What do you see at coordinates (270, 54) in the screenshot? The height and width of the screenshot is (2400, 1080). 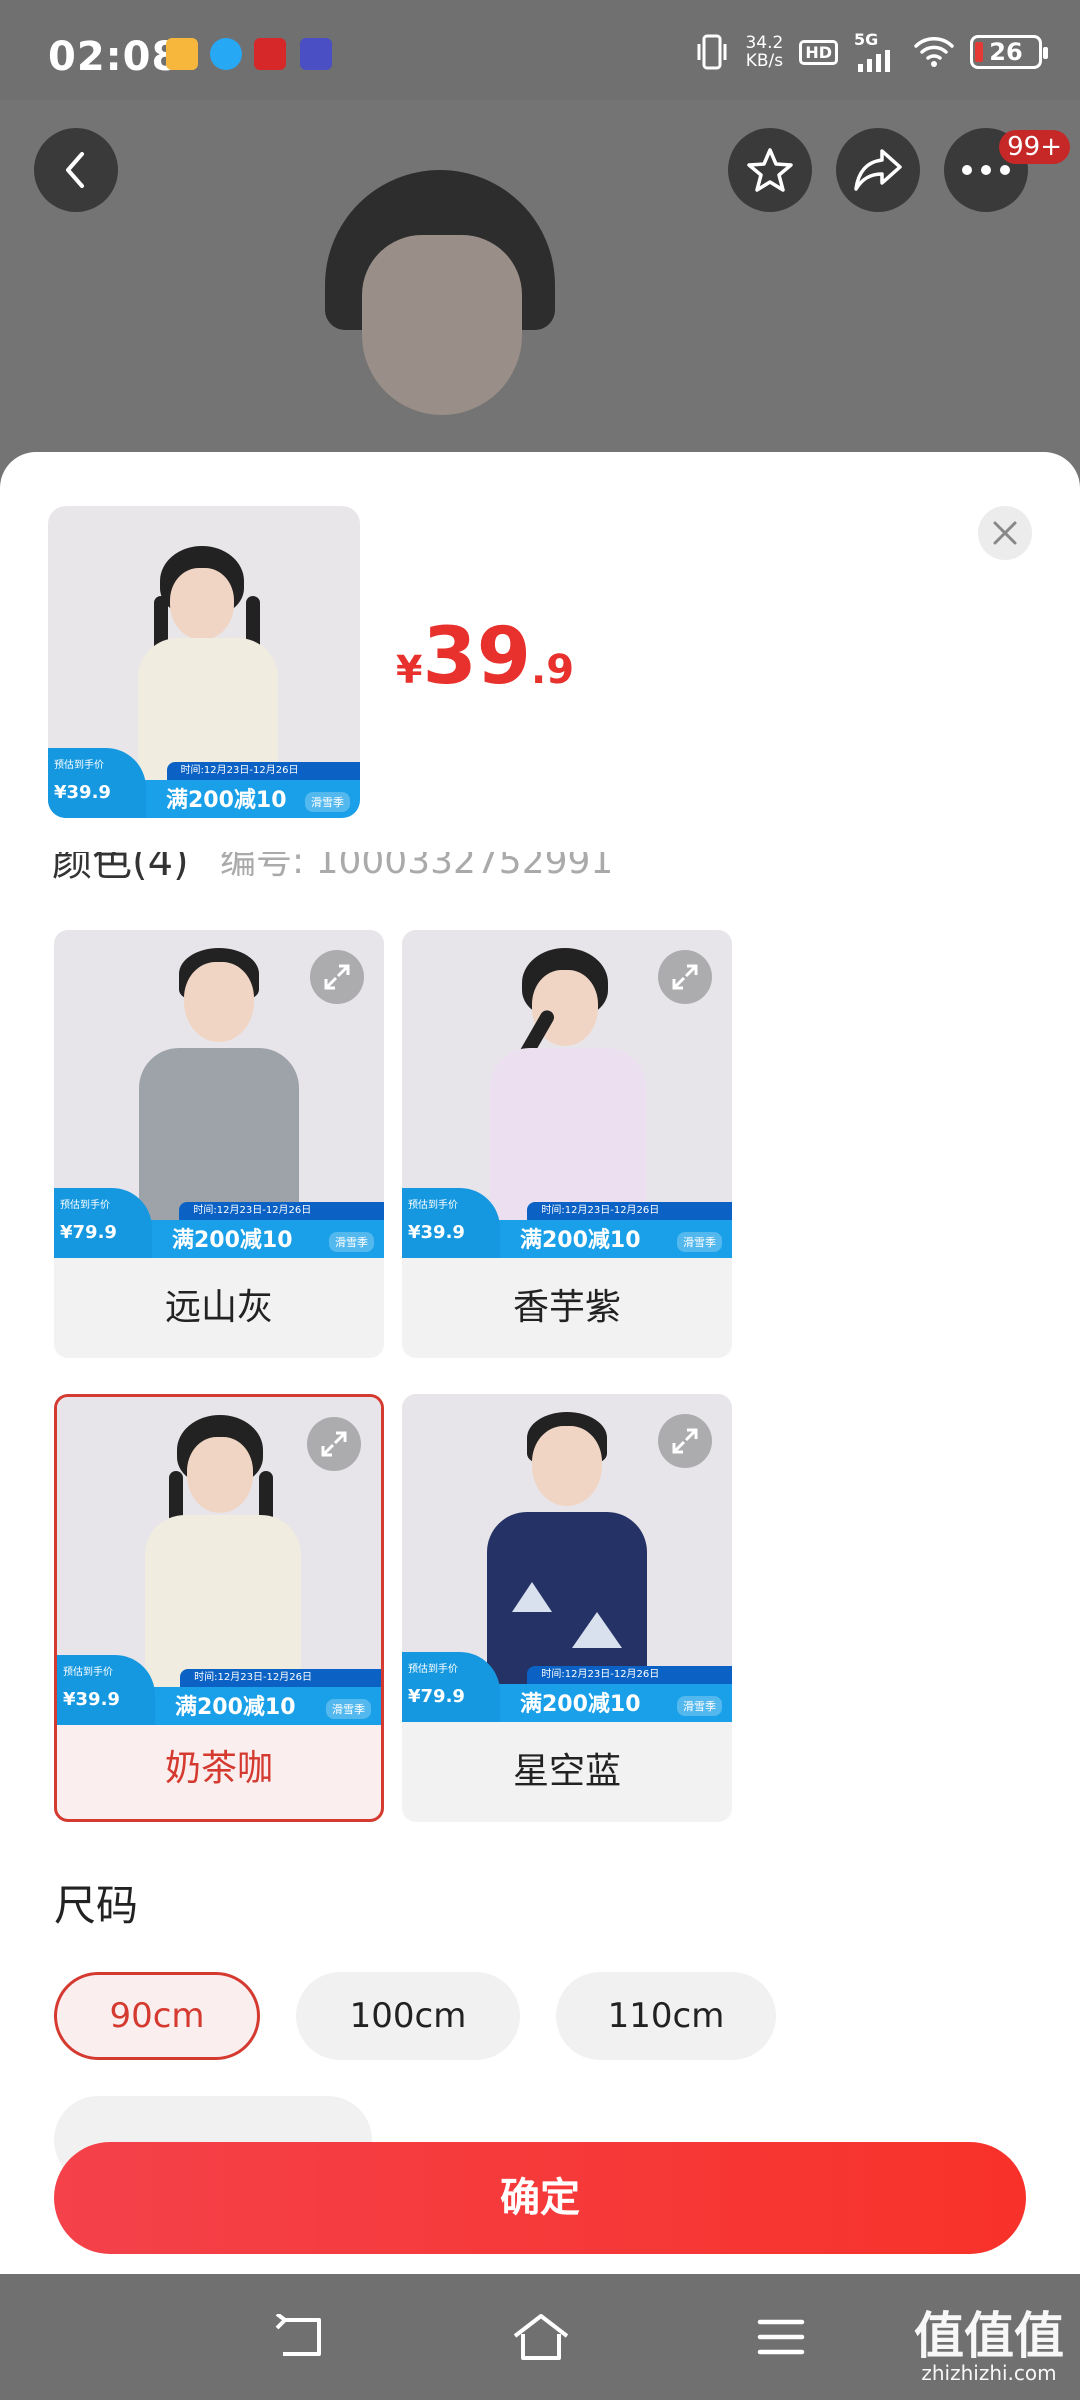 I see `shopping-app-icon` at bounding box center [270, 54].